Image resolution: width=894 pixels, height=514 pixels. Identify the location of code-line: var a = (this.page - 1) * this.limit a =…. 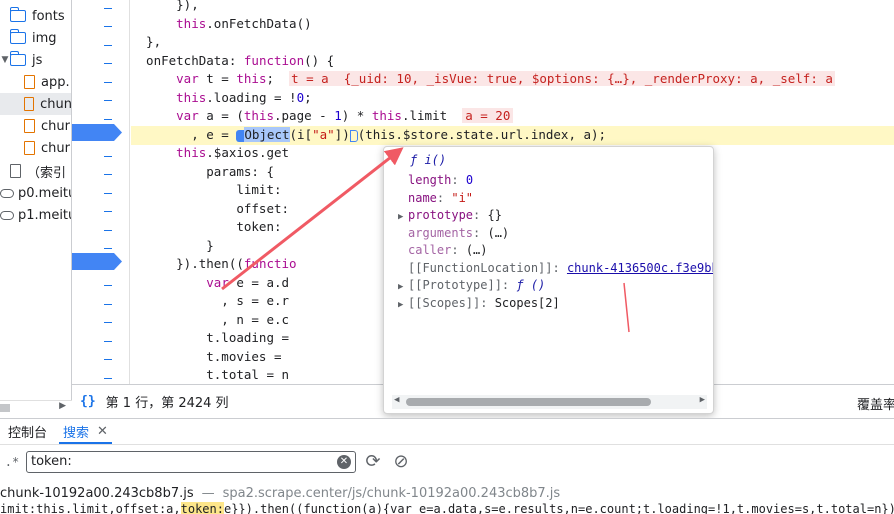
(512, 116).